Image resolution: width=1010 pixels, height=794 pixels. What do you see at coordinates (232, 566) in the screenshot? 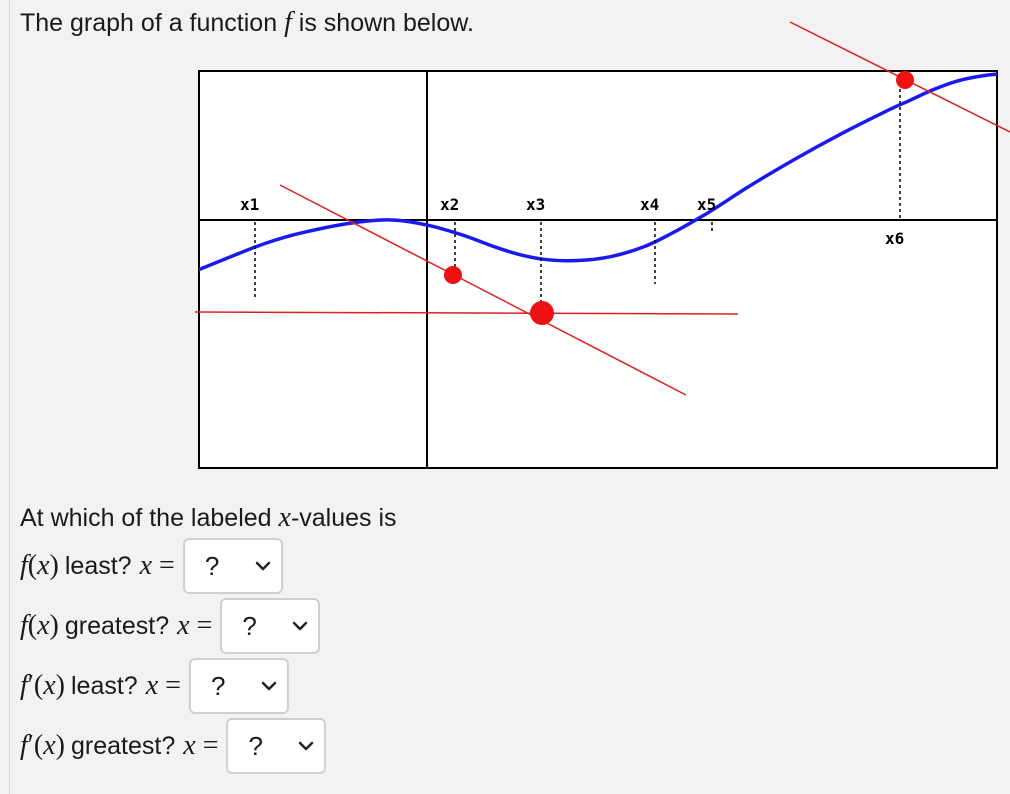
I see `answer-select-f-least: ?` at bounding box center [232, 566].